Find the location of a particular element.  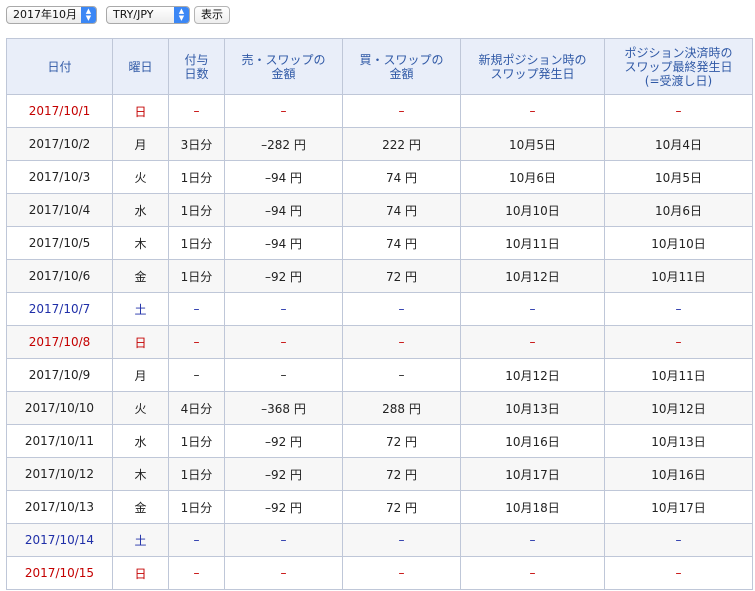

cell-settlement-date: 10月5日 is located at coordinates (678, 177).